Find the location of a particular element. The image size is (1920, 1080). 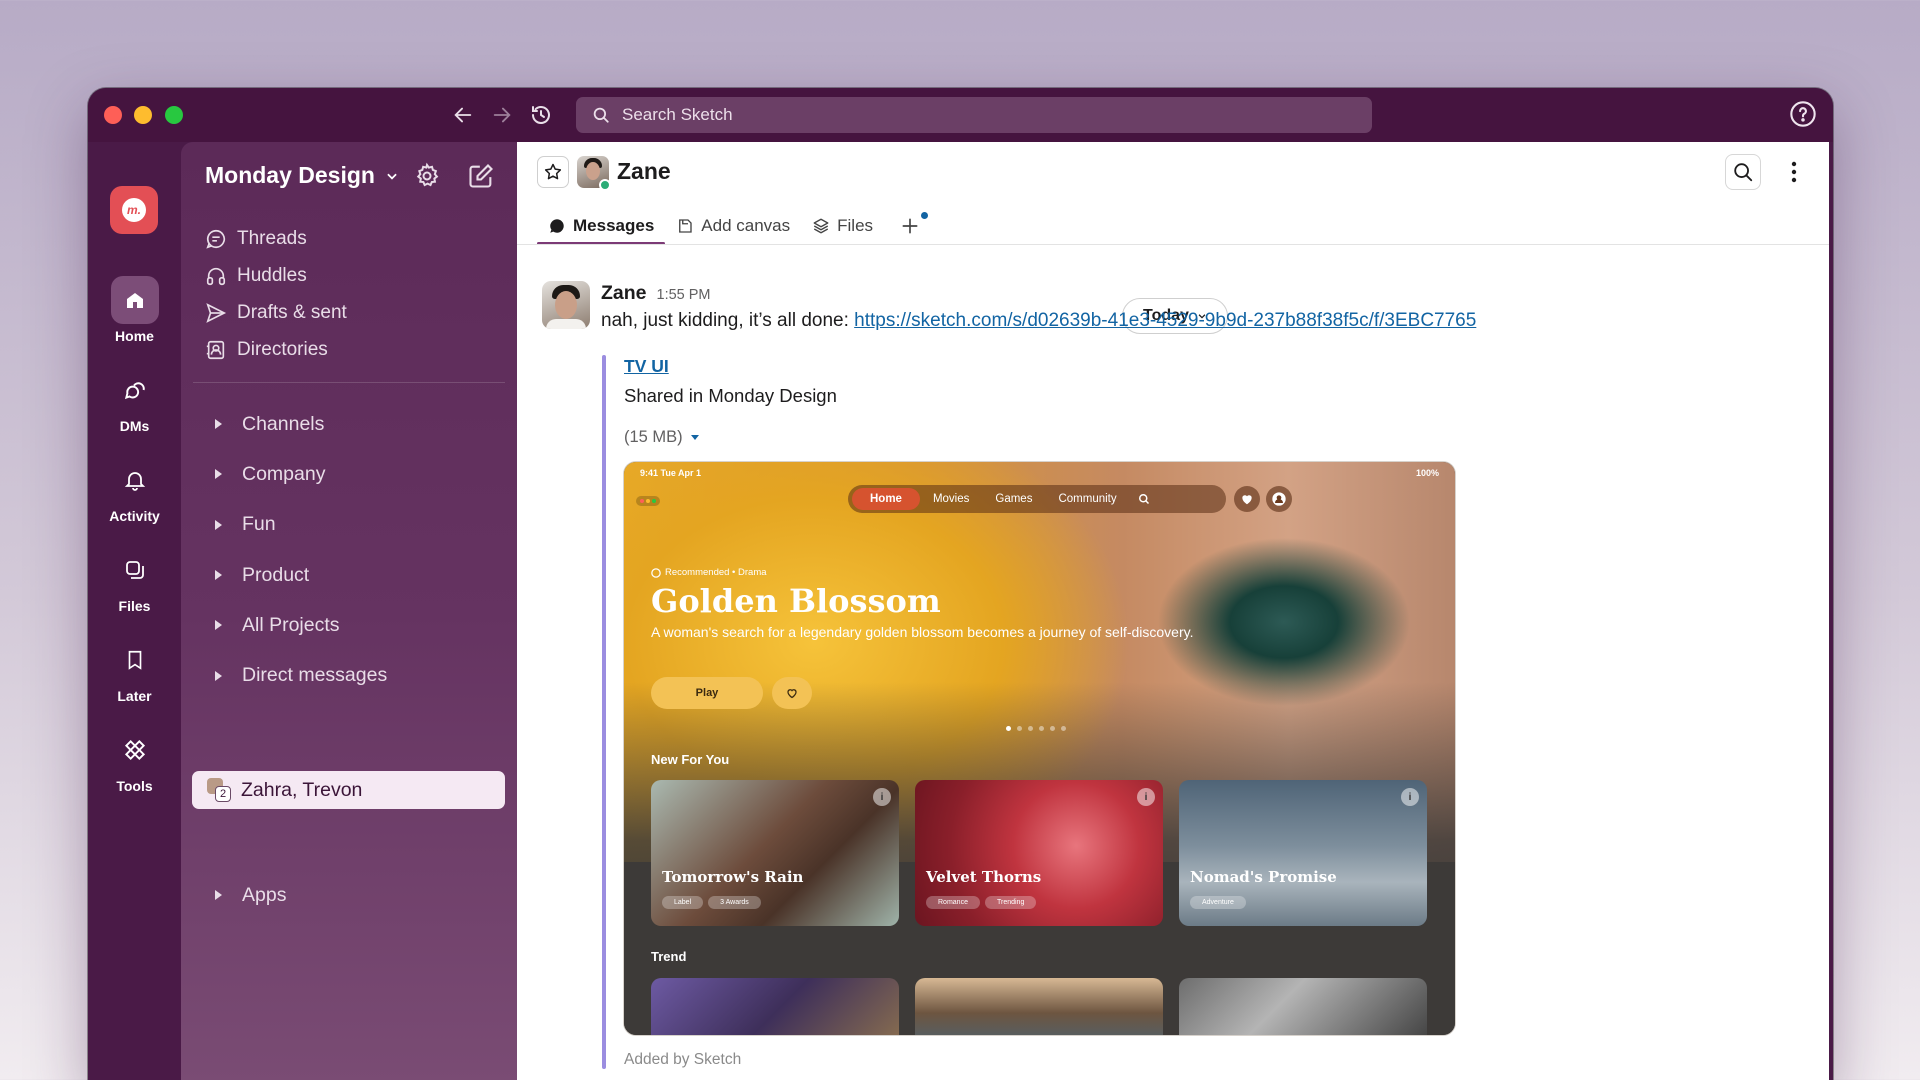

sidebar-item-threads: Threads is located at coordinates (276, 238).